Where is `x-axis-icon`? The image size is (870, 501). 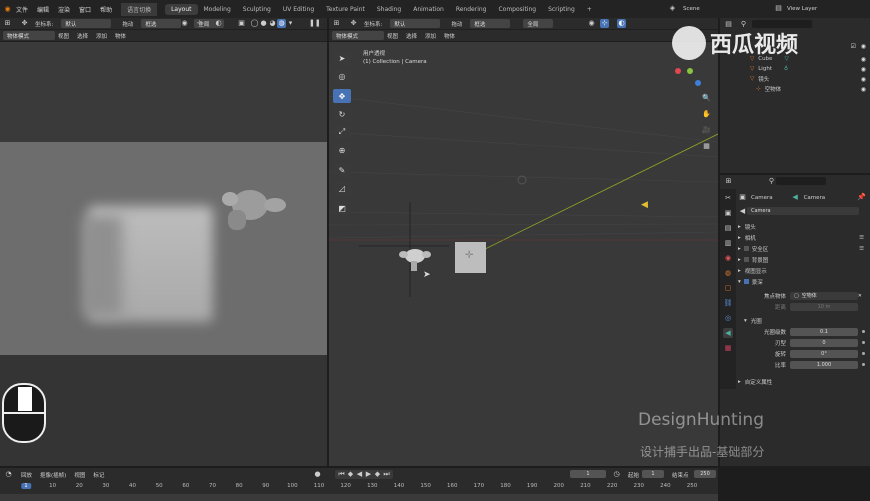 x-axis-icon is located at coordinates (678, 71).